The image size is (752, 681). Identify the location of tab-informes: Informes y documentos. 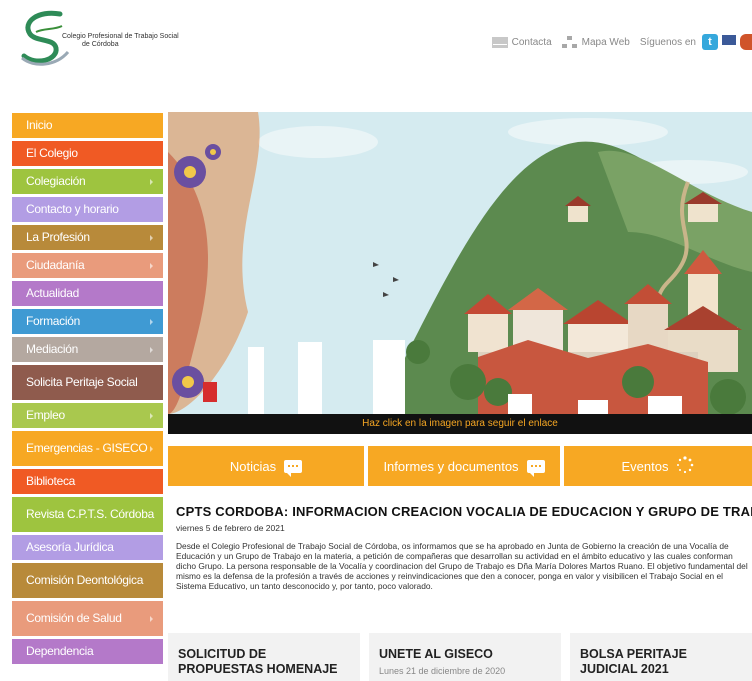
(464, 466).